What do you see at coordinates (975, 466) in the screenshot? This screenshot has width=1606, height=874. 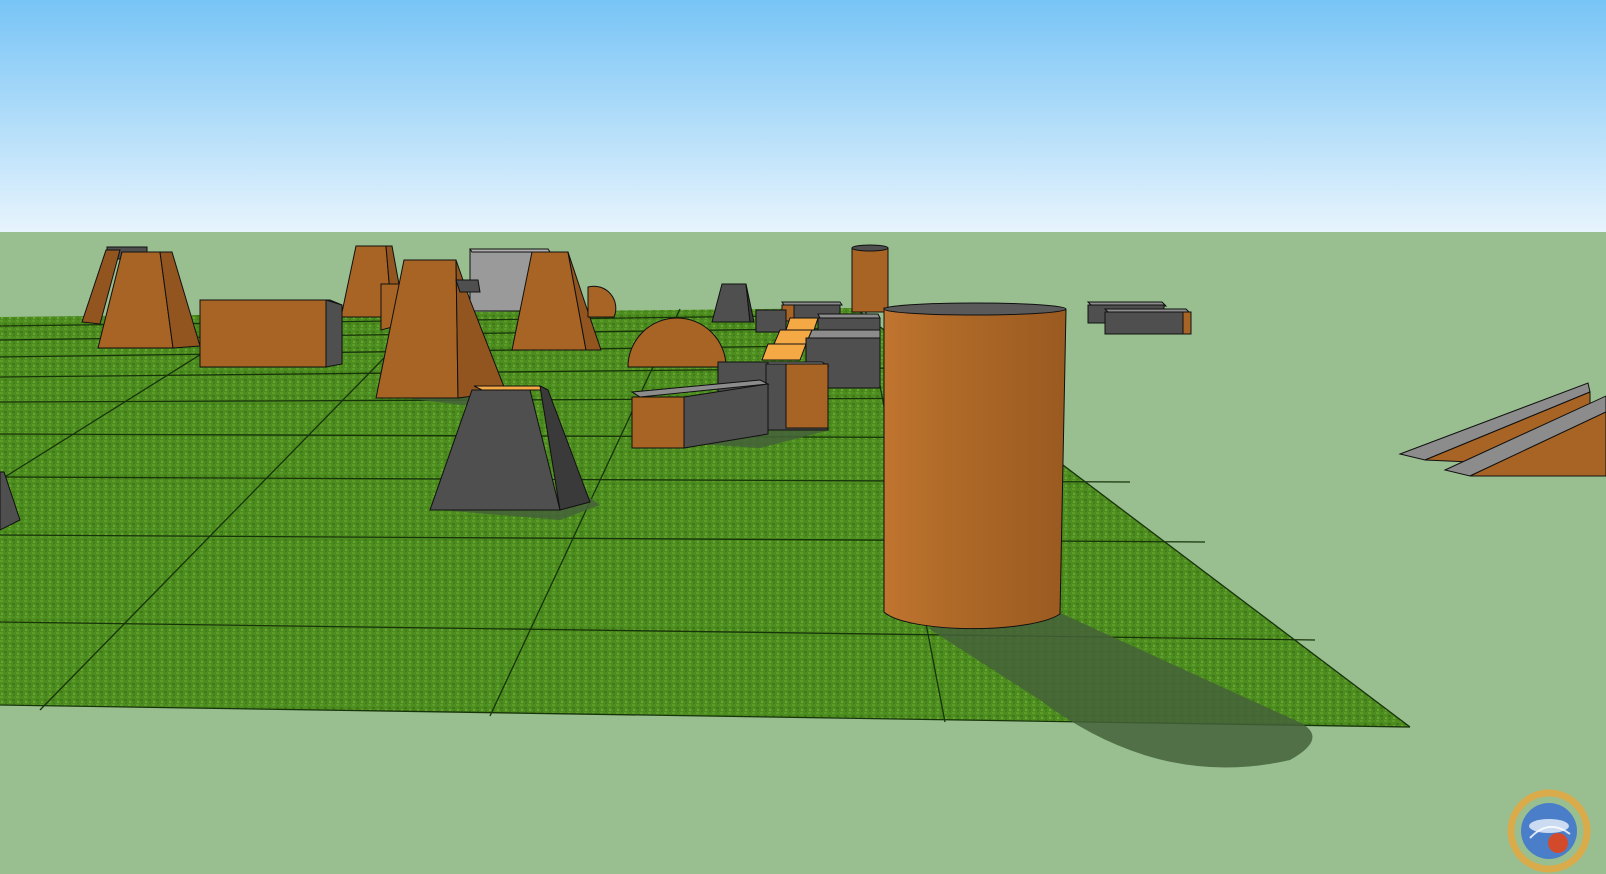 I see `cylinder-large` at bounding box center [975, 466].